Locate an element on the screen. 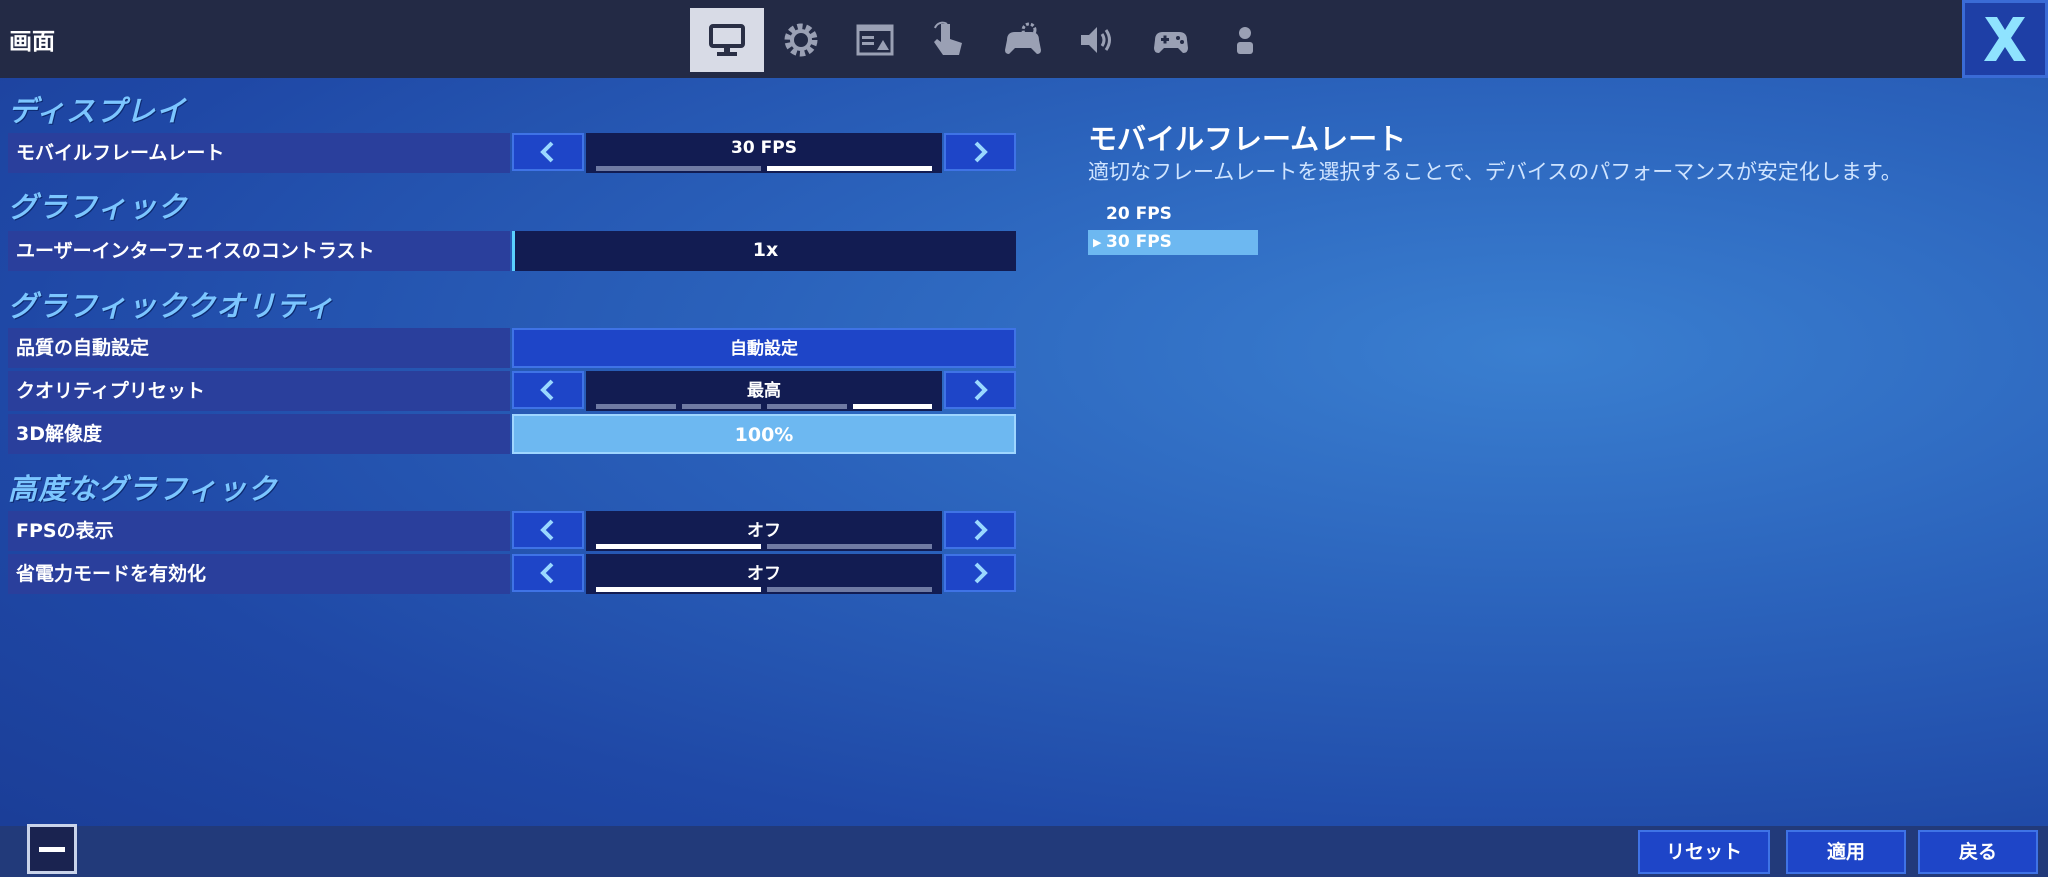 This screenshot has width=2048, height=877. monitor-icon is located at coordinates (727, 40).